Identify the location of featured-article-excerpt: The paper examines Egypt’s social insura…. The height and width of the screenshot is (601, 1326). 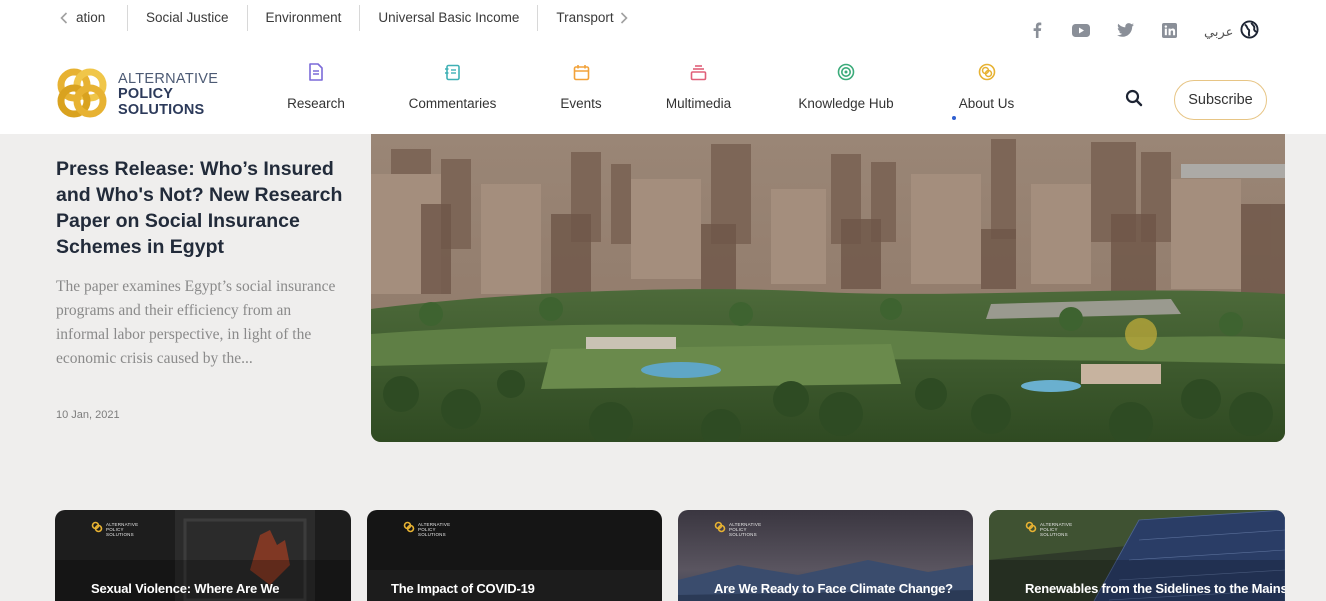
(196, 322).